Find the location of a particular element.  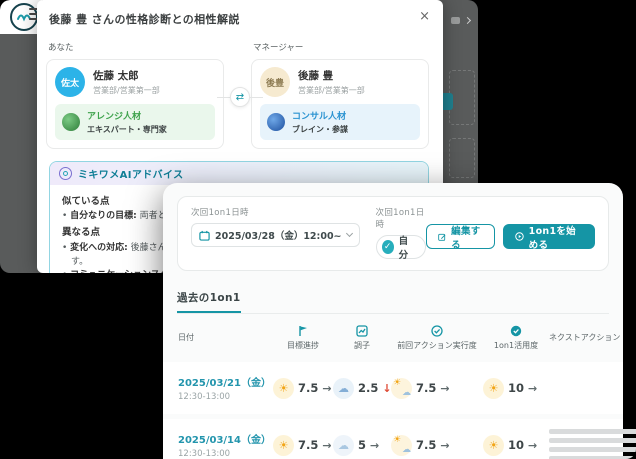

person-name: 後藤 豊 is located at coordinates (316, 76).